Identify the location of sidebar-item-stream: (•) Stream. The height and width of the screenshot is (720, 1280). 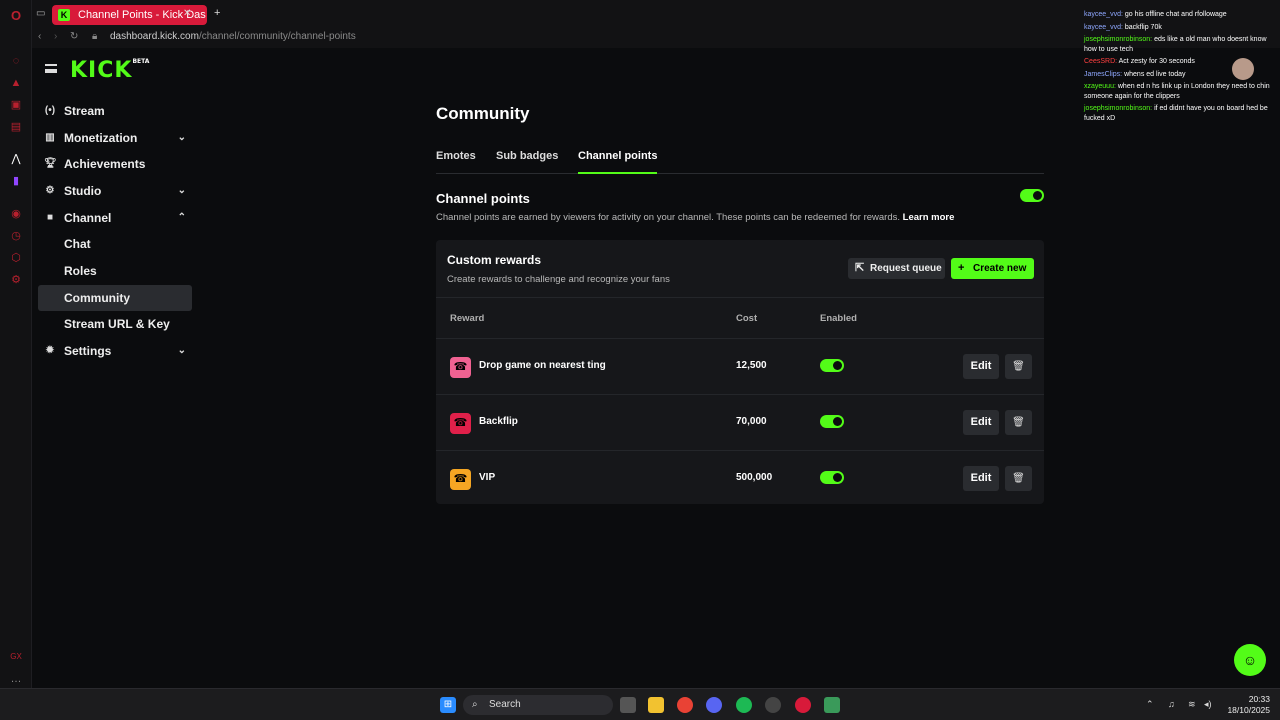
(115, 111).